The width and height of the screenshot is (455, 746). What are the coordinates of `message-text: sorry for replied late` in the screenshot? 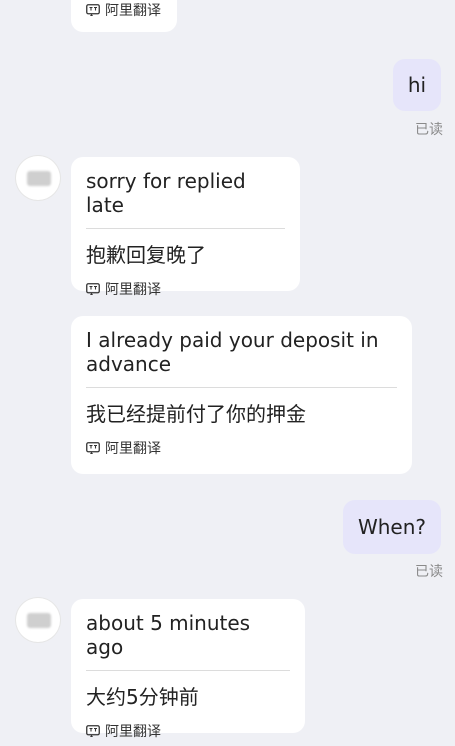 It's located at (166, 193).